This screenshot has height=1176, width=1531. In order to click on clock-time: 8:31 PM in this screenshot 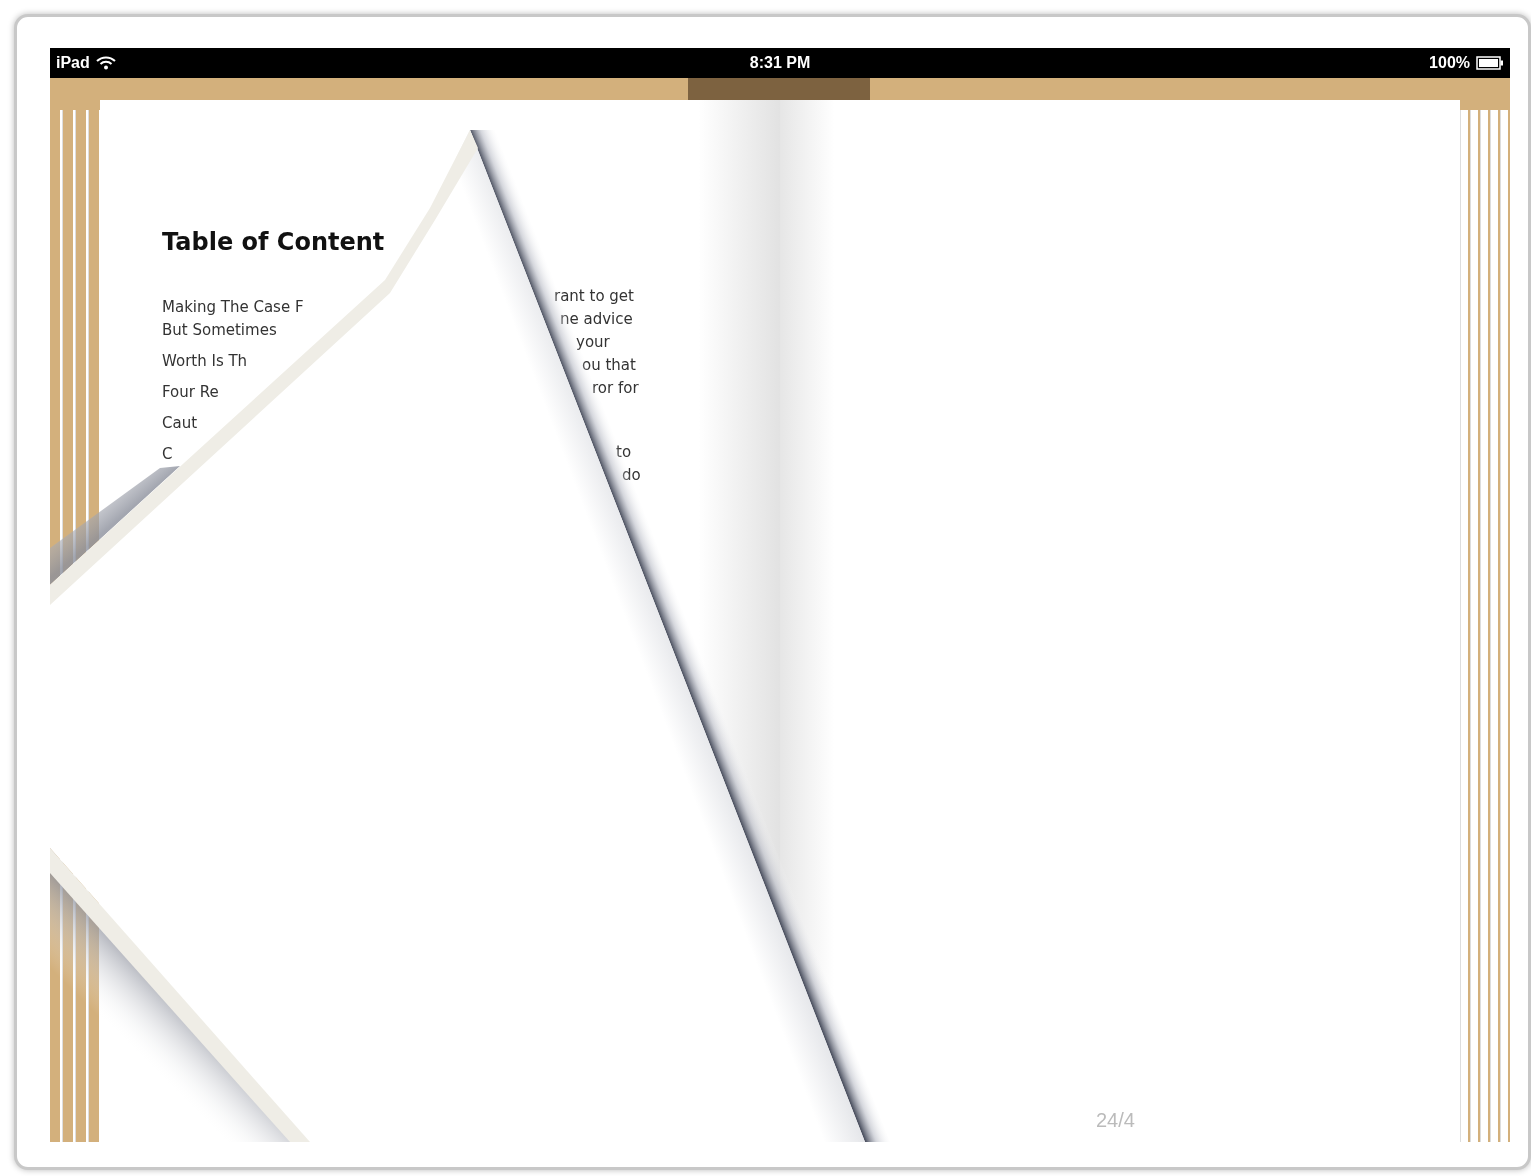, I will do `click(780, 63)`.